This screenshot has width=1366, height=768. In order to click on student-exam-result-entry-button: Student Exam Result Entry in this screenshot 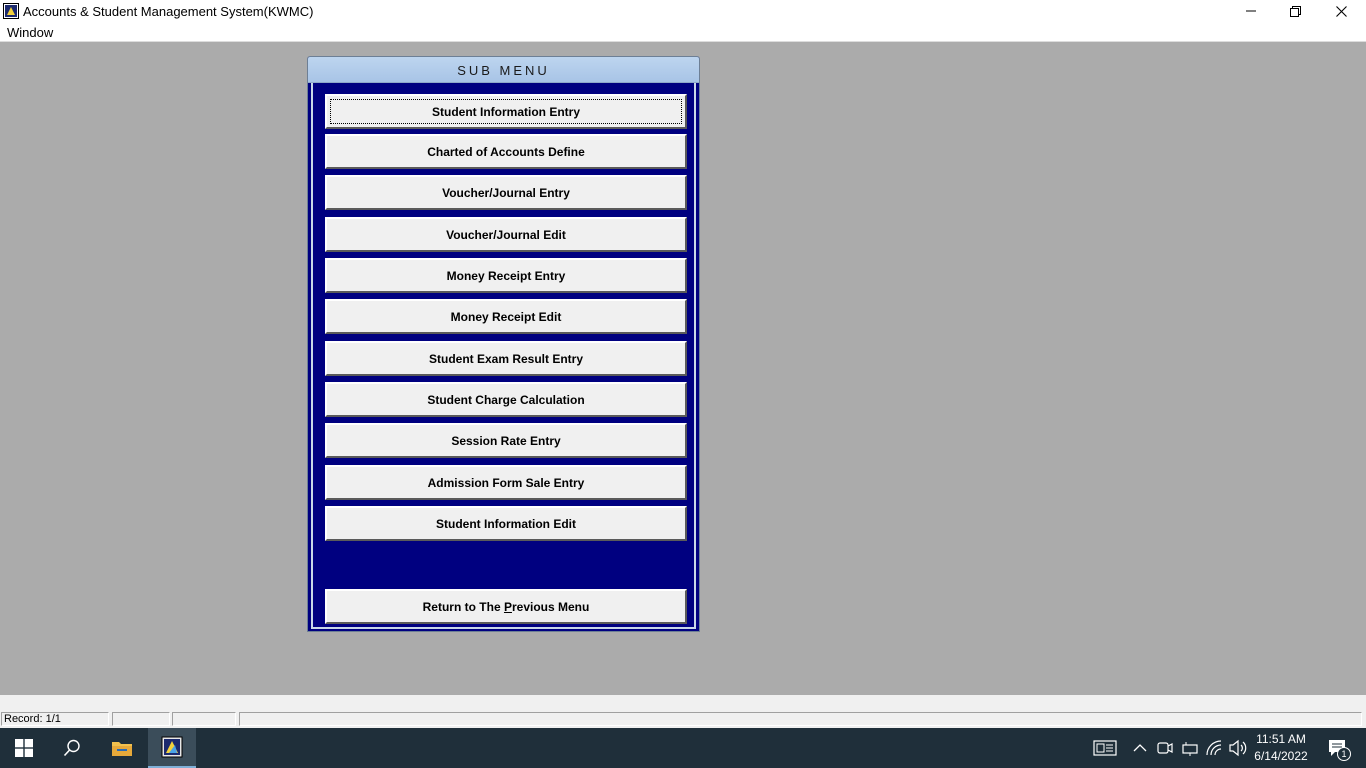, I will do `click(506, 358)`.